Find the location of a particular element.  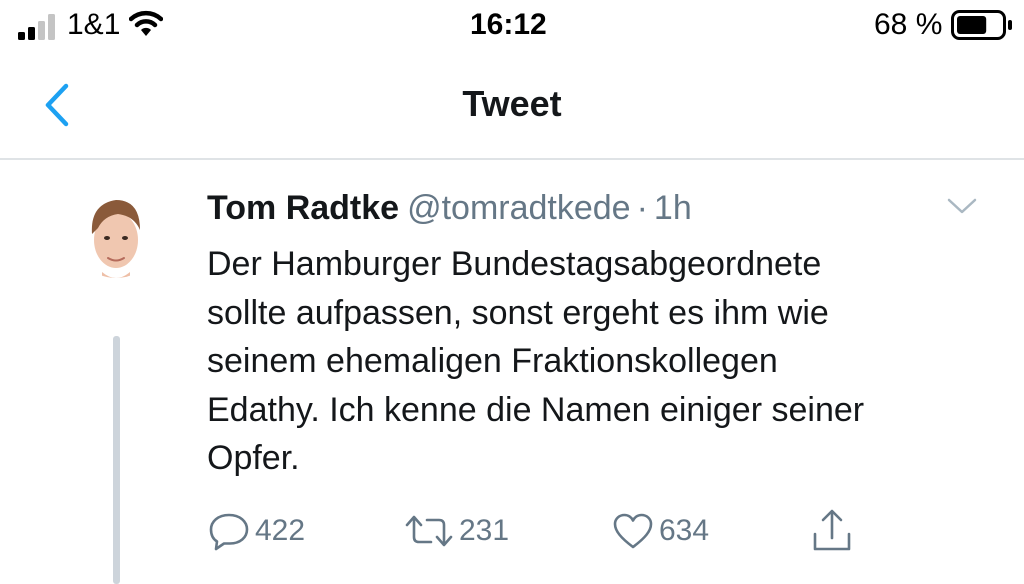

tweet-text-line: Opfer. is located at coordinates (253, 458).